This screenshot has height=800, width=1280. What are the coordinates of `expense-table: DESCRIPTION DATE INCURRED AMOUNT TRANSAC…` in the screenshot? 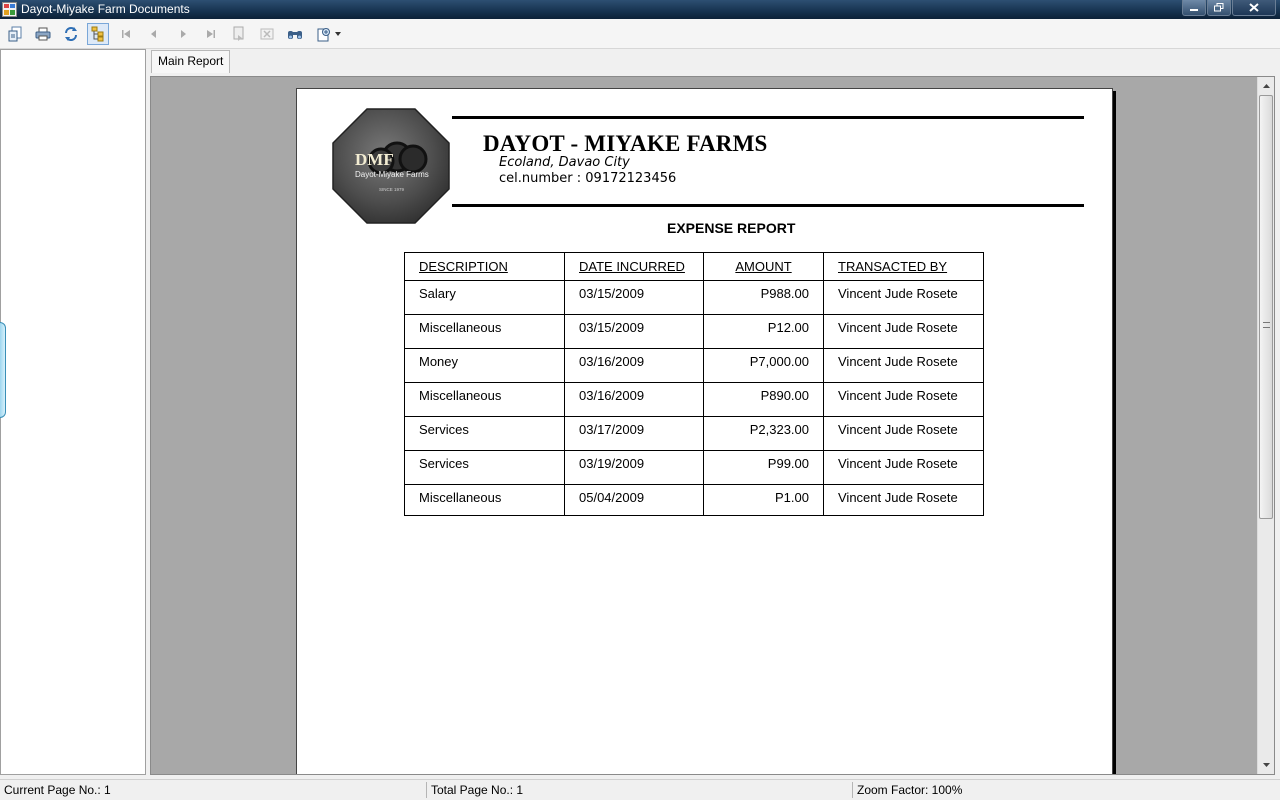 It's located at (694, 384).